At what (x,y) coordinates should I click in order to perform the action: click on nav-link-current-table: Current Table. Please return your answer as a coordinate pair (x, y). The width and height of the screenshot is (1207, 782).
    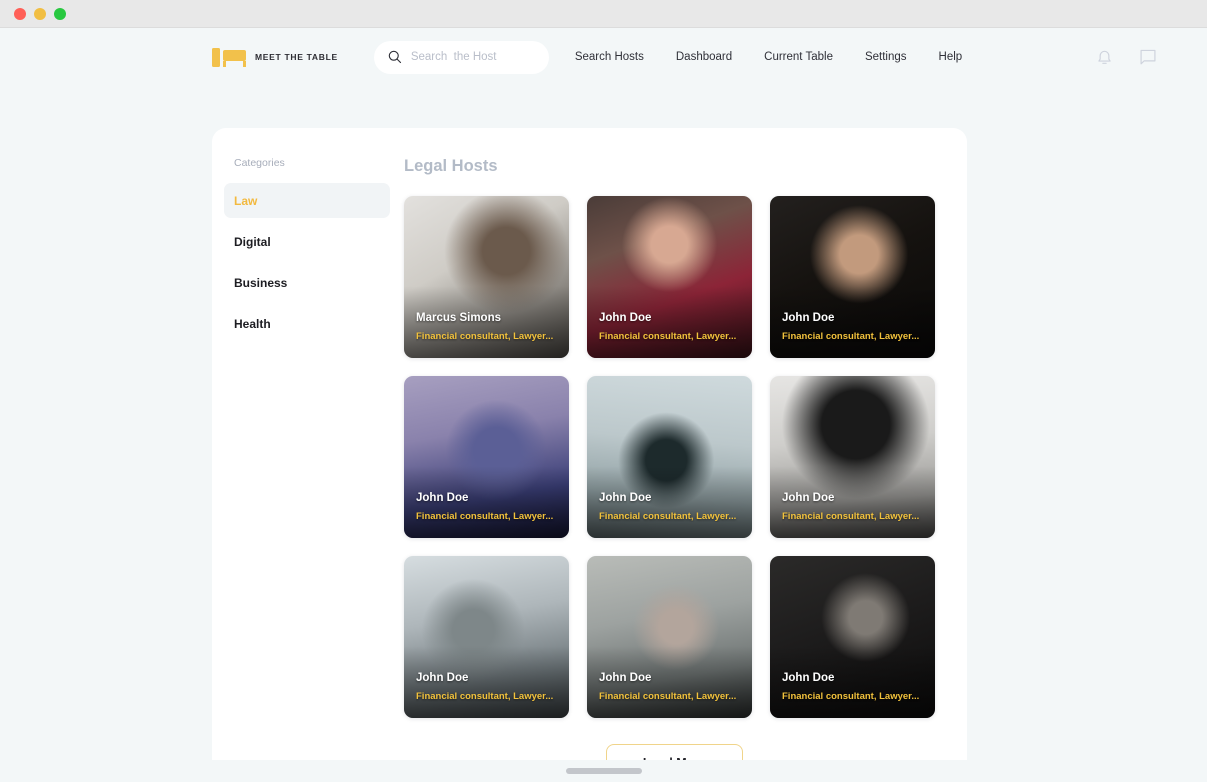
    Looking at the image, I should click on (798, 57).